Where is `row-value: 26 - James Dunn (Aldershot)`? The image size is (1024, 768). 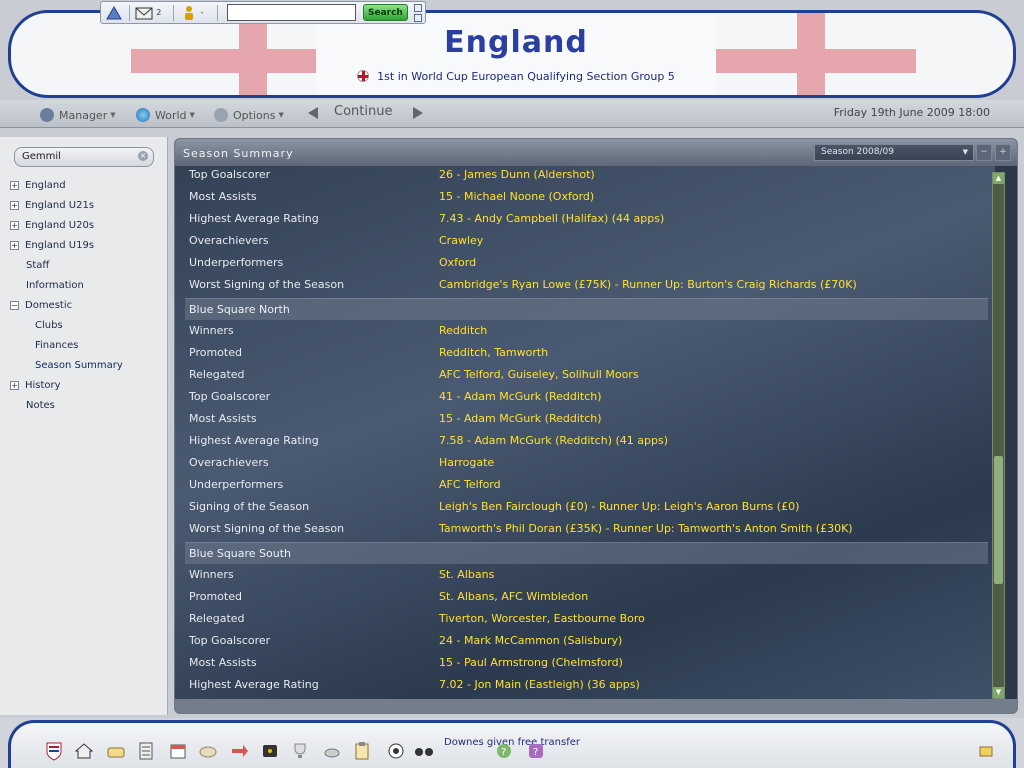 row-value: 26 - James Dunn (Aldershot) is located at coordinates (517, 174).